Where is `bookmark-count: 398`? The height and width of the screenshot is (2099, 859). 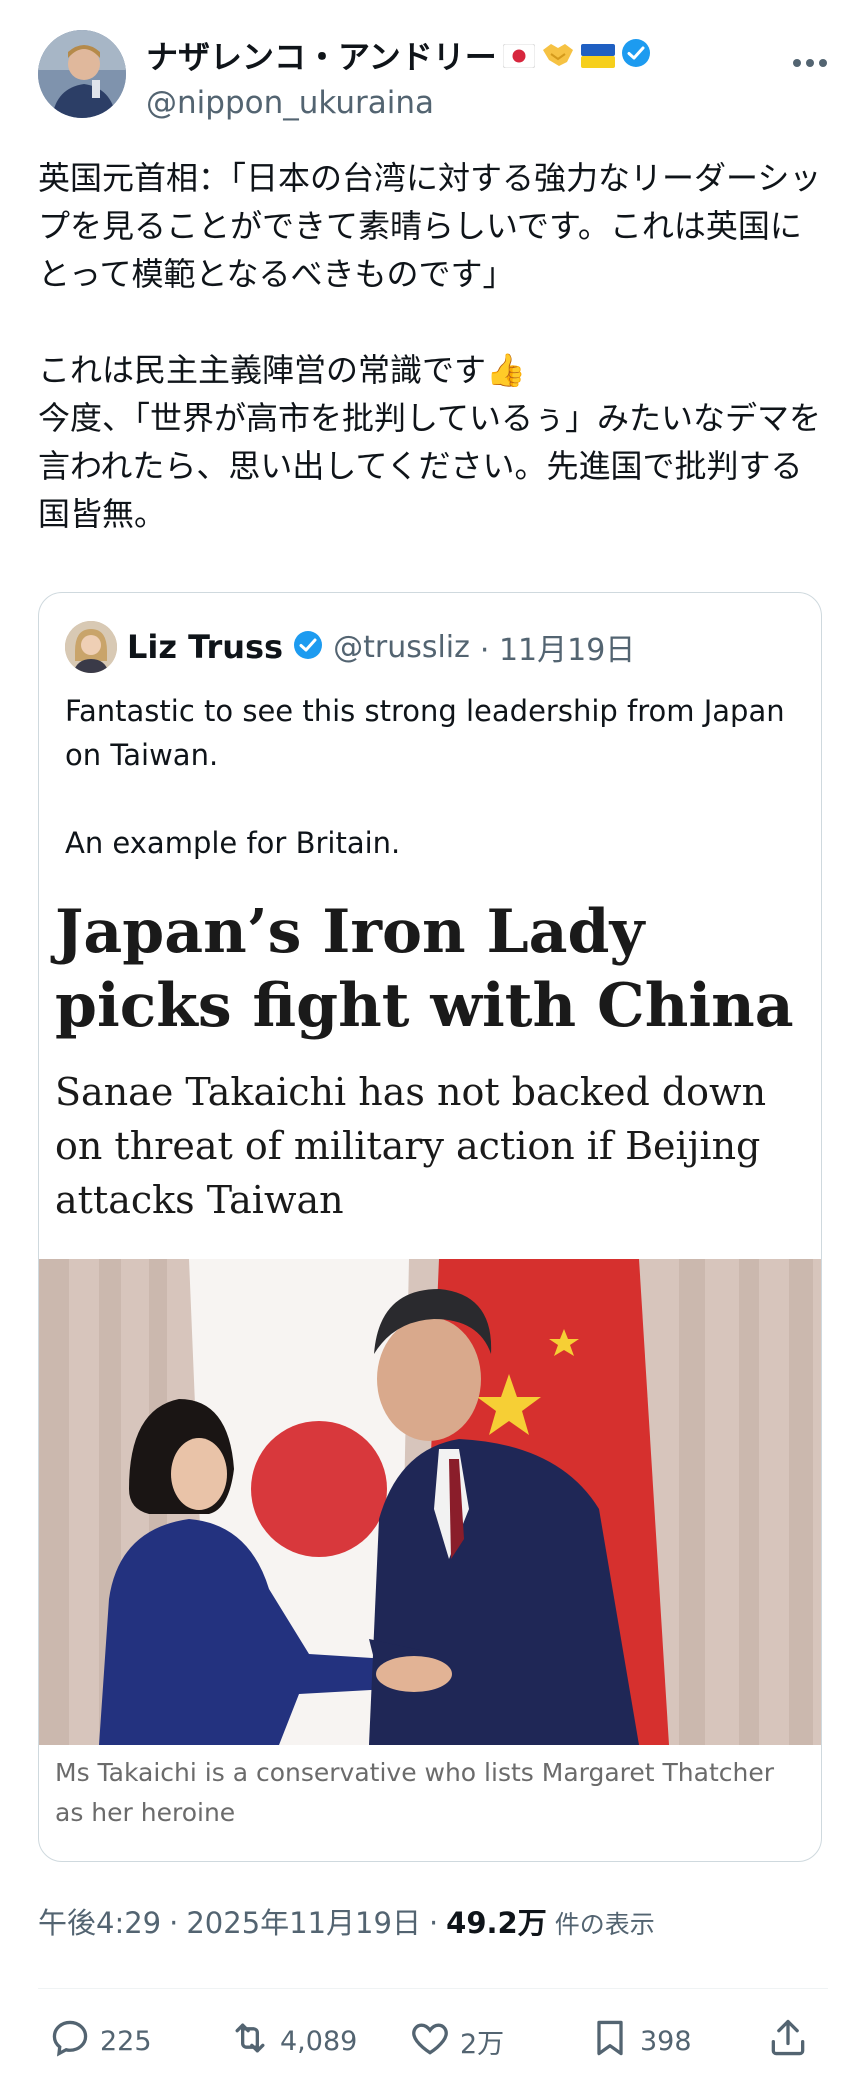
bookmark-count: 398 is located at coordinates (666, 2041).